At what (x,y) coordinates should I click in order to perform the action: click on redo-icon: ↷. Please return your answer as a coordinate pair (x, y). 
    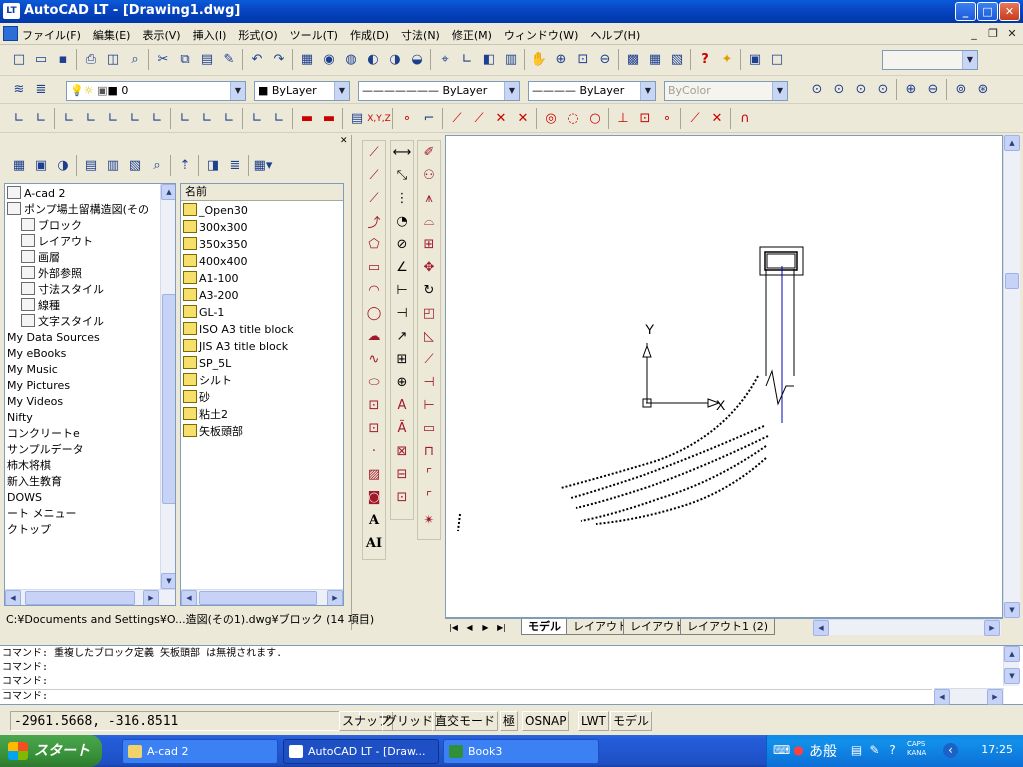
    Looking at the image, I should click on (279, 59).